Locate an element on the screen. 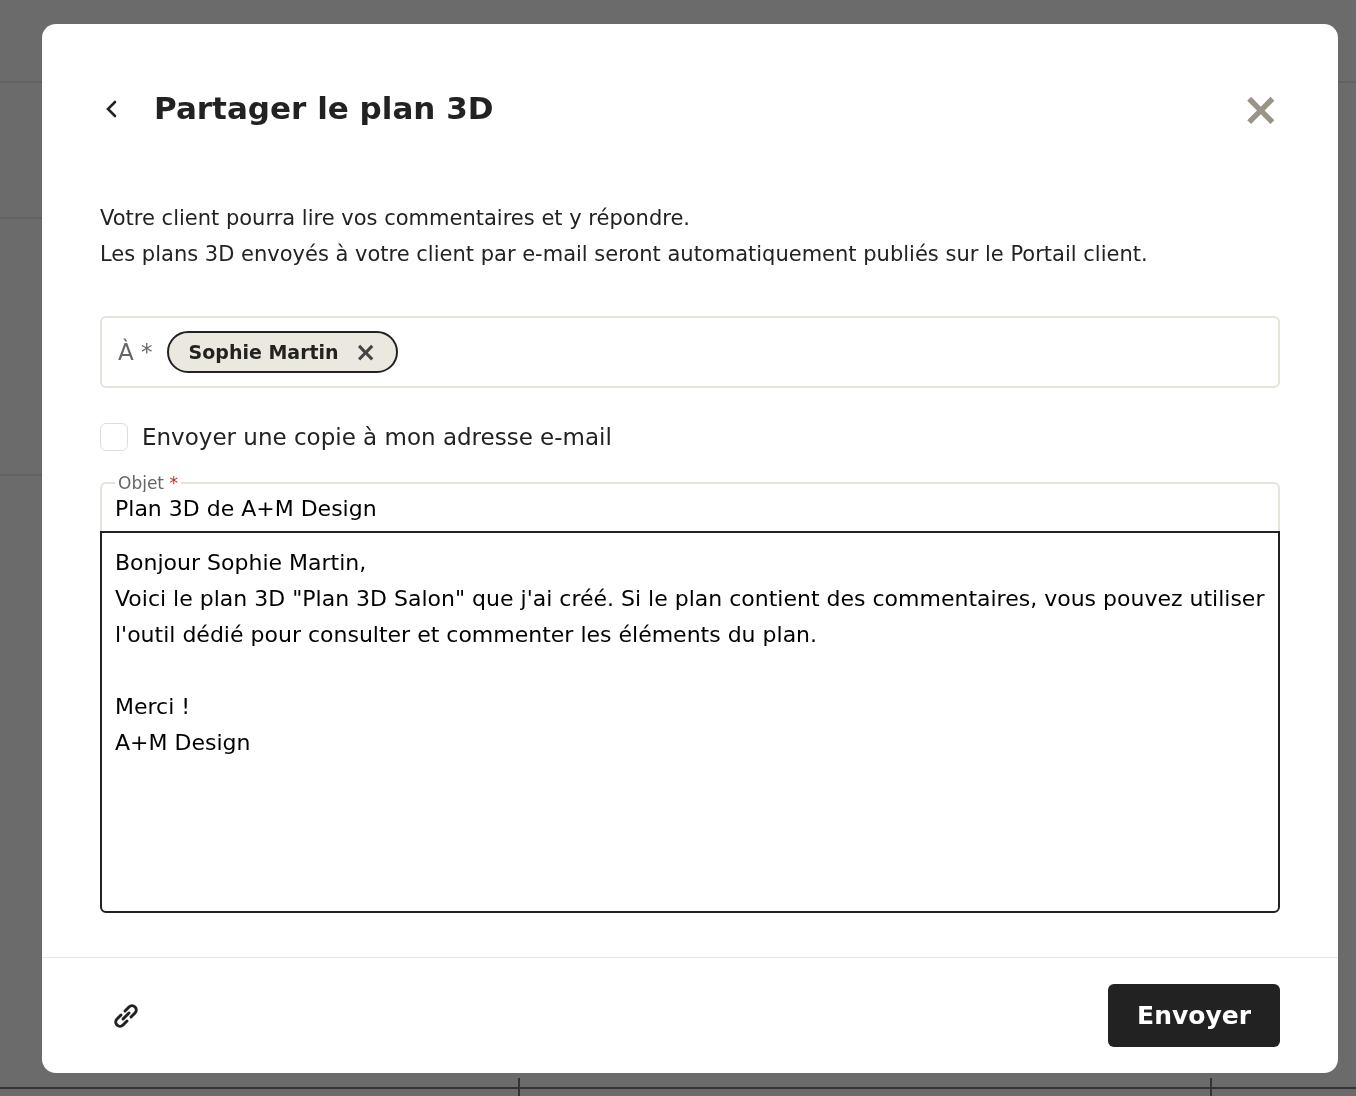 This screenshot has height=1096, width=1356. subject-field: Objet * Plan 3D de A+M Design is located at coordinates (690, 502).